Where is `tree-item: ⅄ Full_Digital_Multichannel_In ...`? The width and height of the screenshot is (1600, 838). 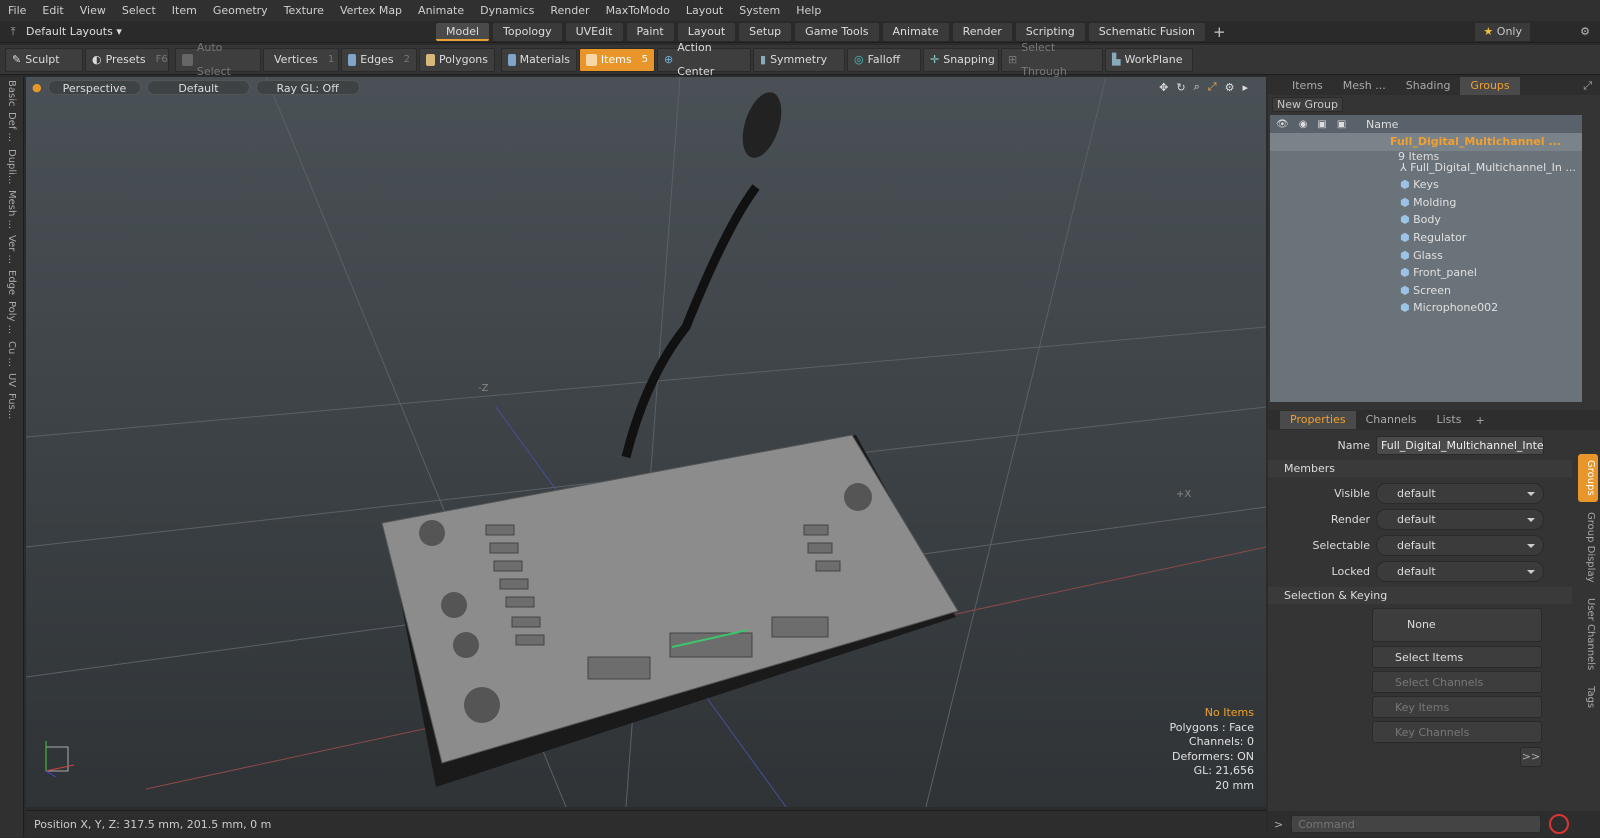 tree-item: ⅄ Full_Digital_Multichannel_In ... is located at coordinates (1426, 168).